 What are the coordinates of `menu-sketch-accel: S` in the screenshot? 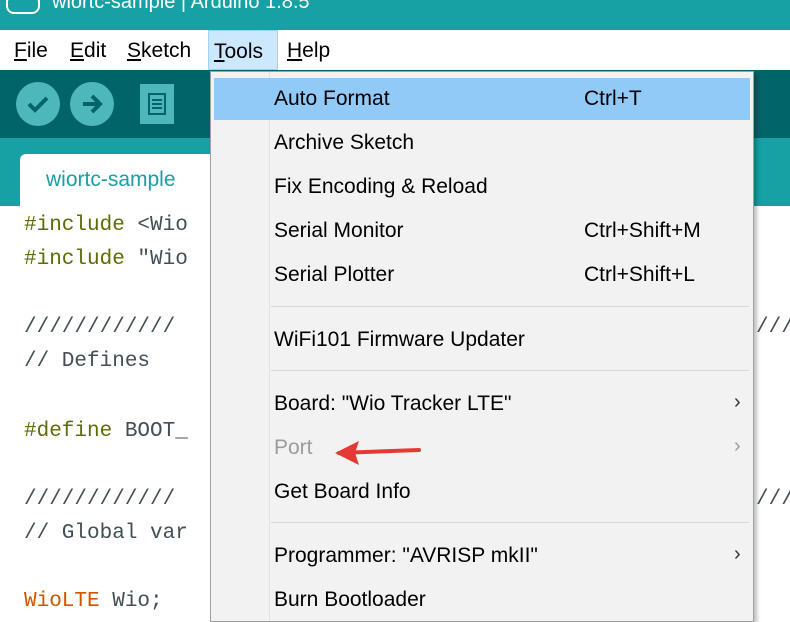 It's located at (134, 50).